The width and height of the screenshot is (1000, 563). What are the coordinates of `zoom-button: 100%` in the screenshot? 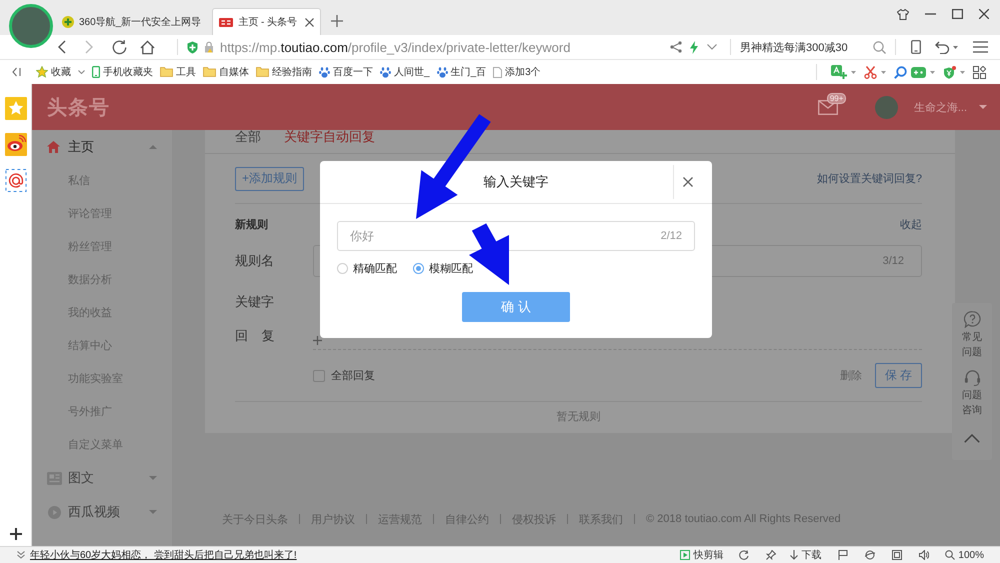 It's located at (964, 555).